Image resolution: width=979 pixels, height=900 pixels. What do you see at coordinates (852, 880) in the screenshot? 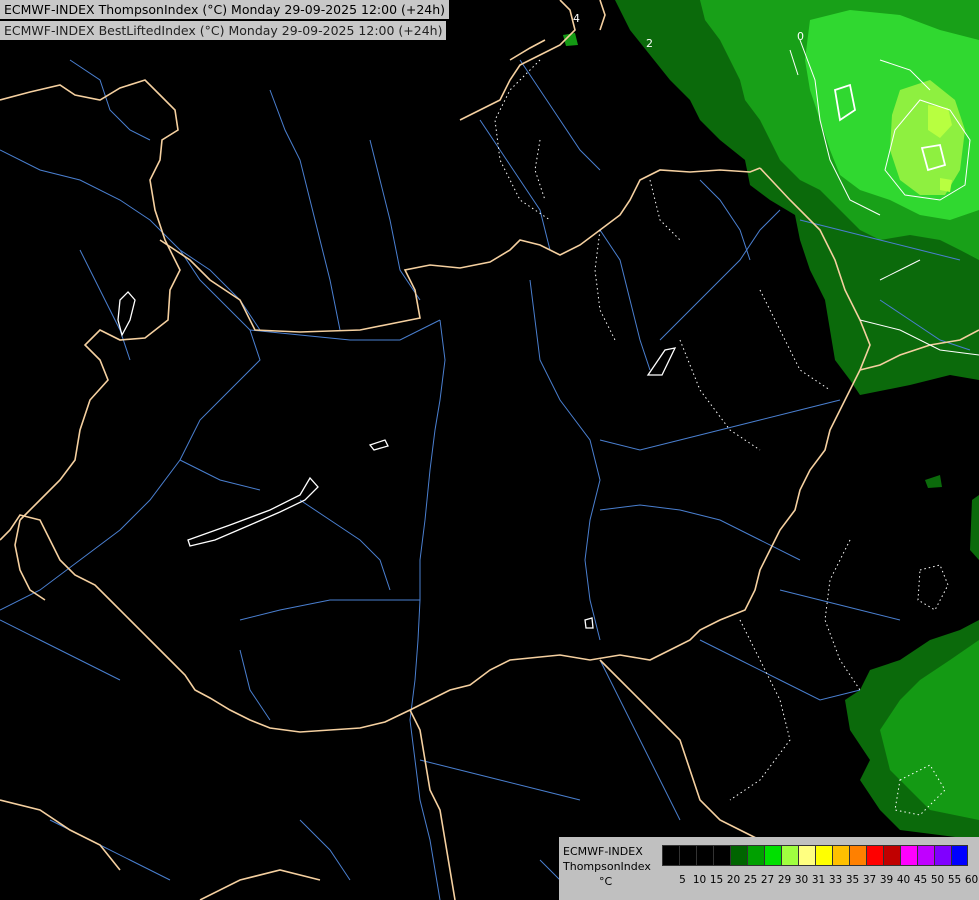
I see `legend-tick-35: 35` at bounding box center [852, 880].